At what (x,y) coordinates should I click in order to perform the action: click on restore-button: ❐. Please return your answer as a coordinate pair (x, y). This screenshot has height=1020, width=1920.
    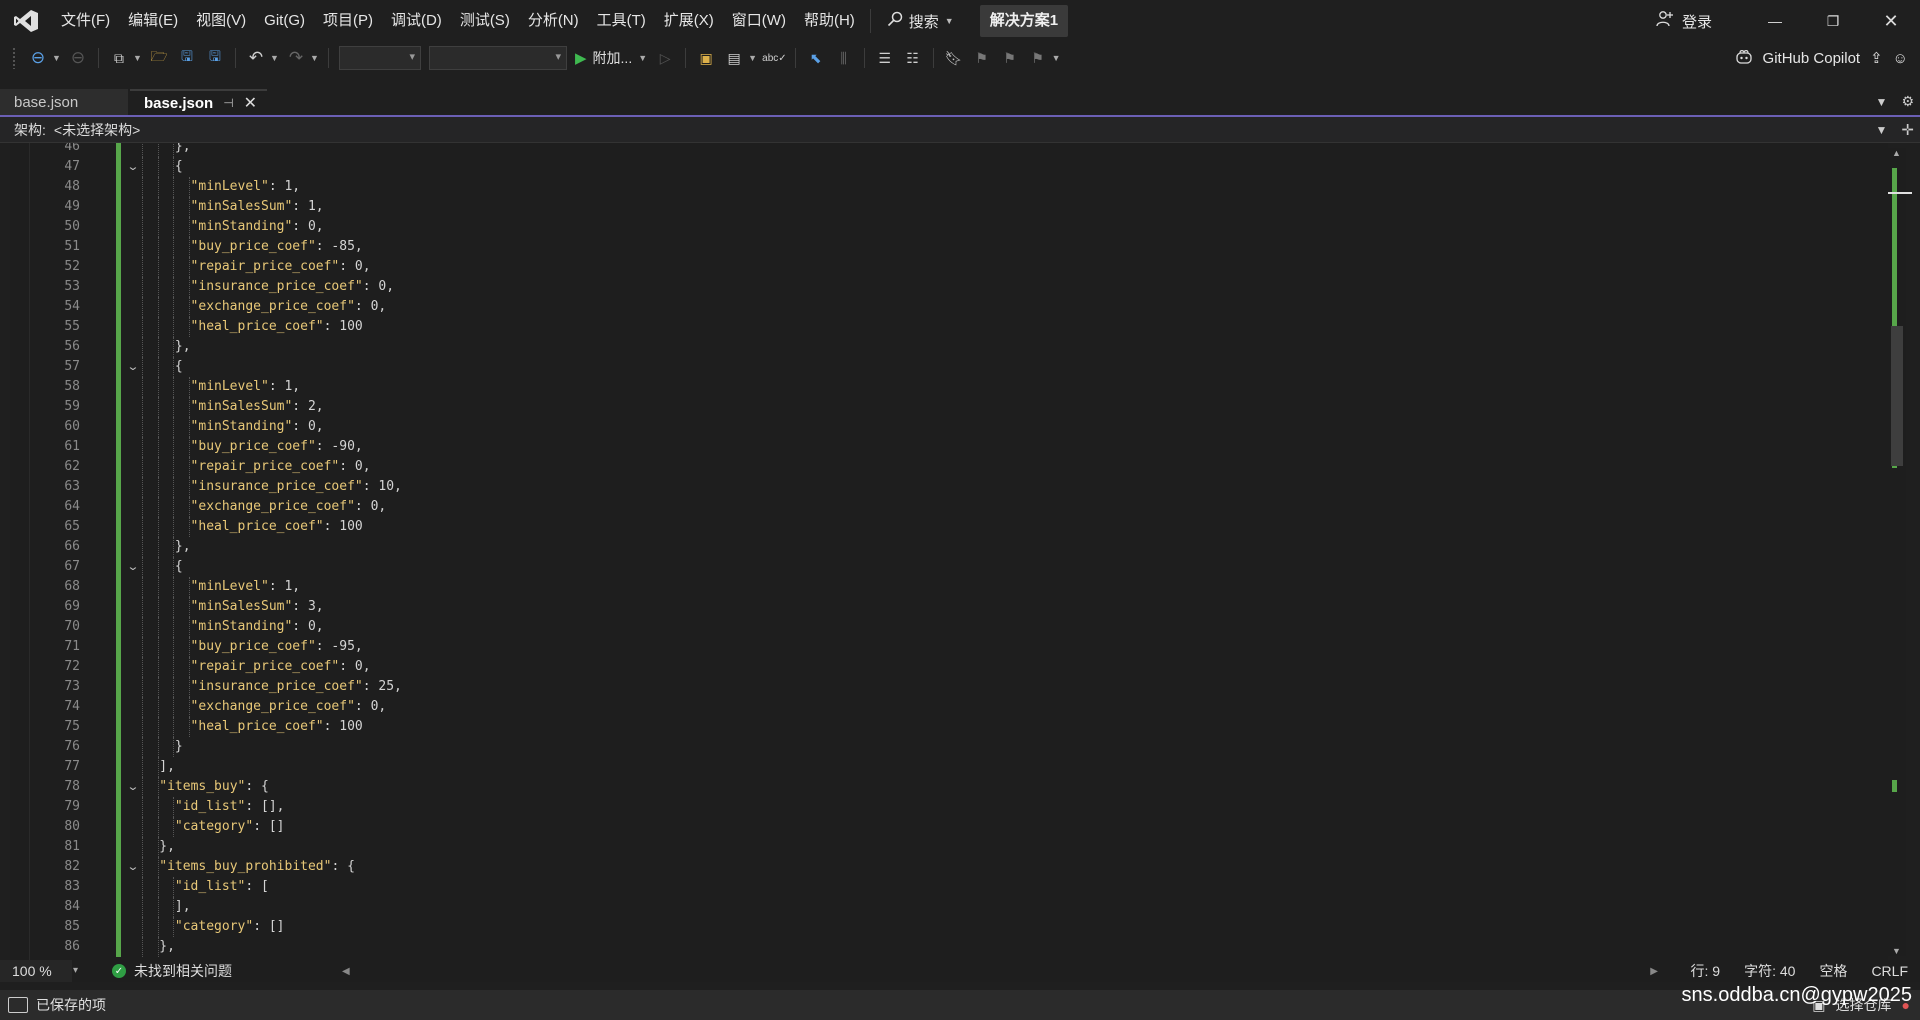
    Looking at the image, I should click on (1833, 21).